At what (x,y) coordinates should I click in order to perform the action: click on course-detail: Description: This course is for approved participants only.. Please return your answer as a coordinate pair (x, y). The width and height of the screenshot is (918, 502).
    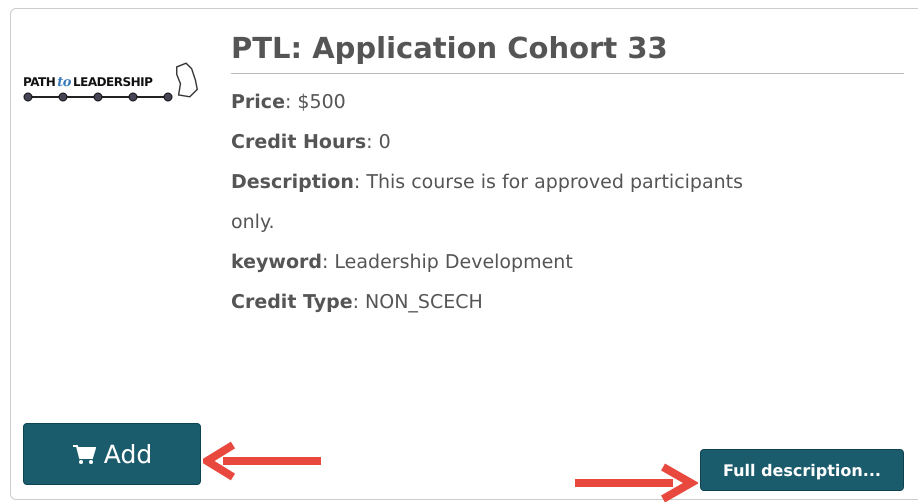
    Looking at the image, I should click on (487, 202).